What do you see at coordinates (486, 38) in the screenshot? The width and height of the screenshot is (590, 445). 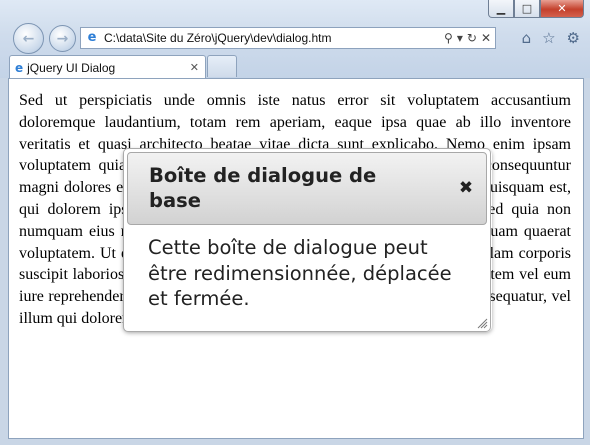 I see `stop-icon: ✕` at bounding box center [486, 38].